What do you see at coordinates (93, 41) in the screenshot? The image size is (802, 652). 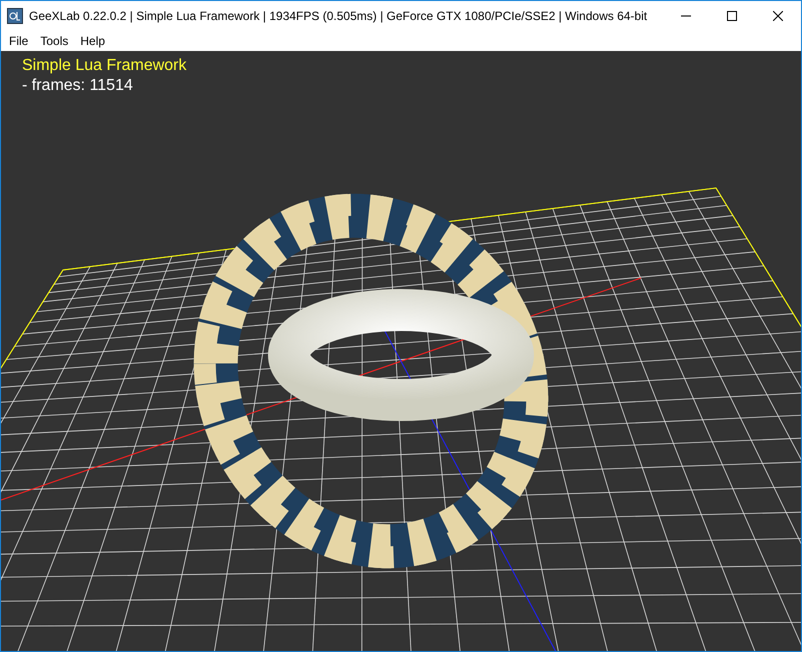 I see `menu-item: Help` at bounding box center [93, 41].